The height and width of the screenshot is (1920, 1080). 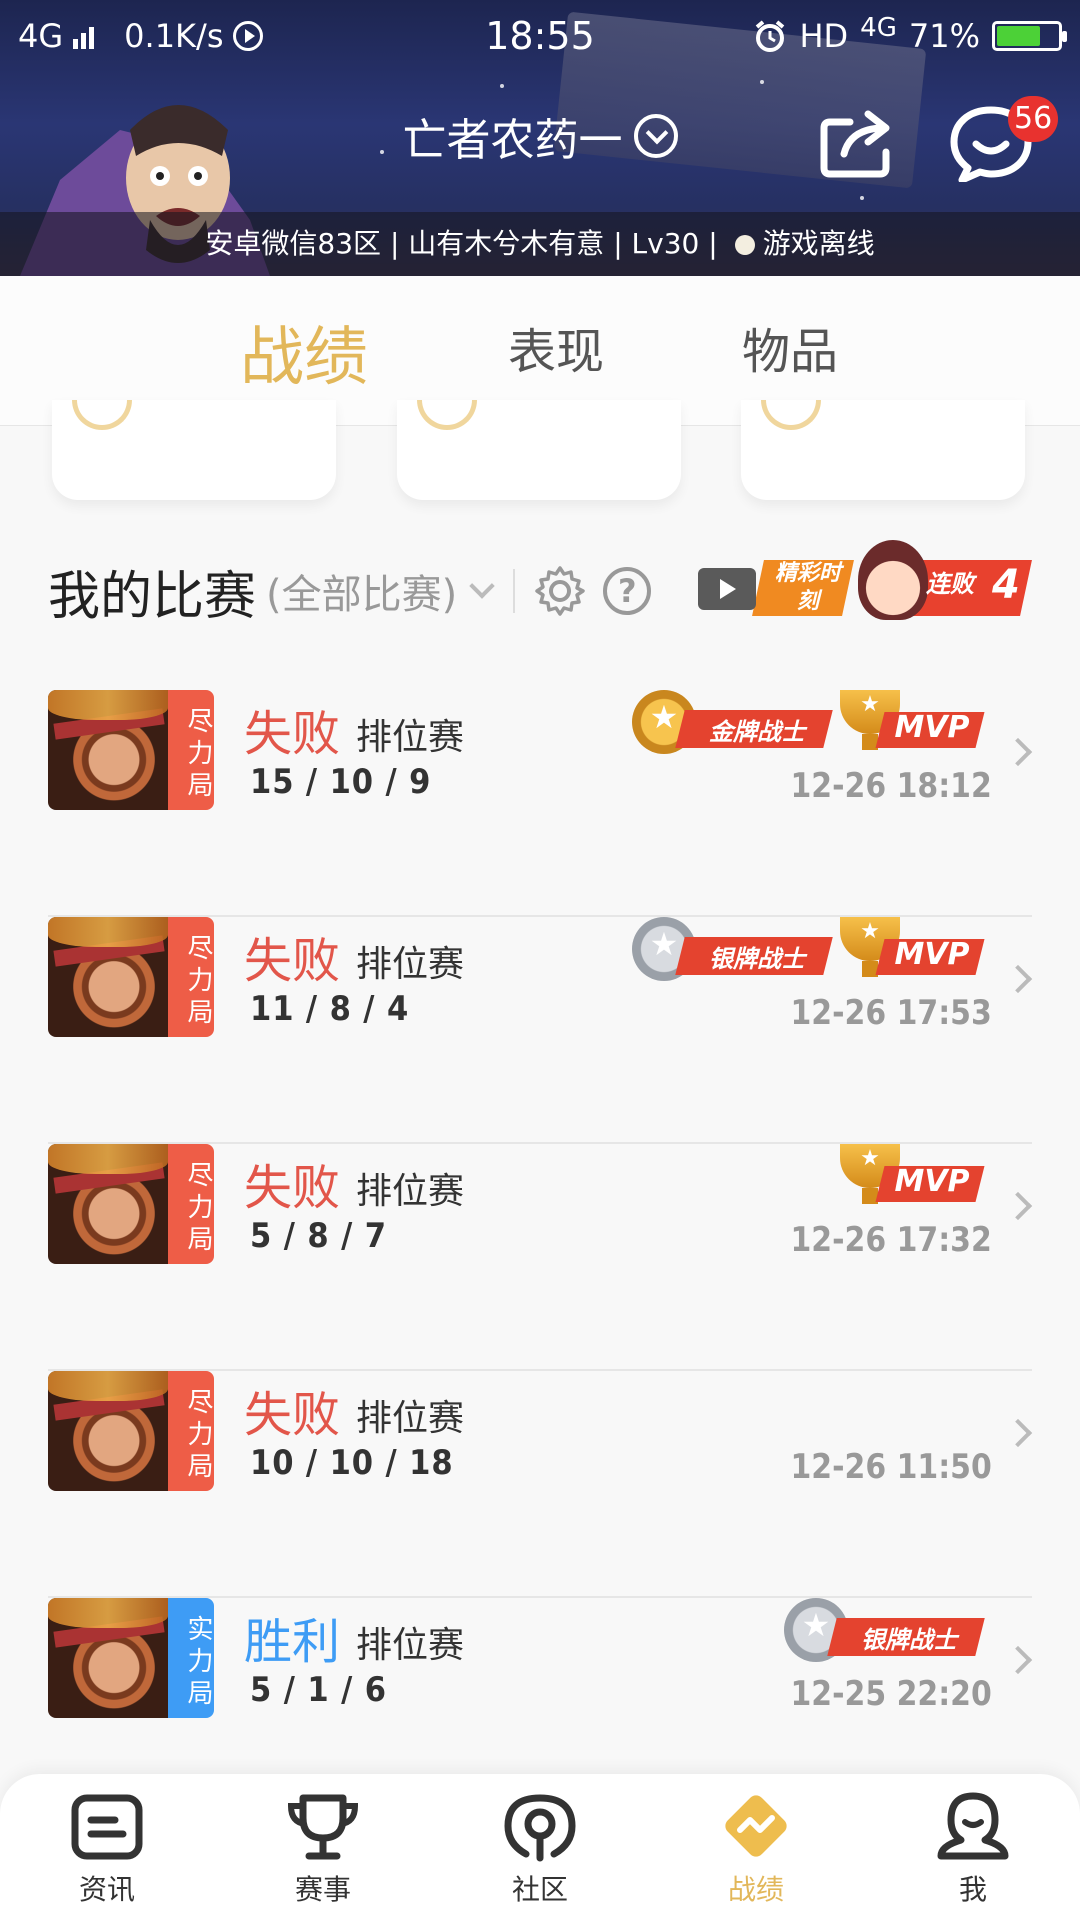 What do you see at coordinates (318, 1690) in the screenshot?
I see `match-kda: 5 / 1 / 6` at bounding box center [318, 1690].